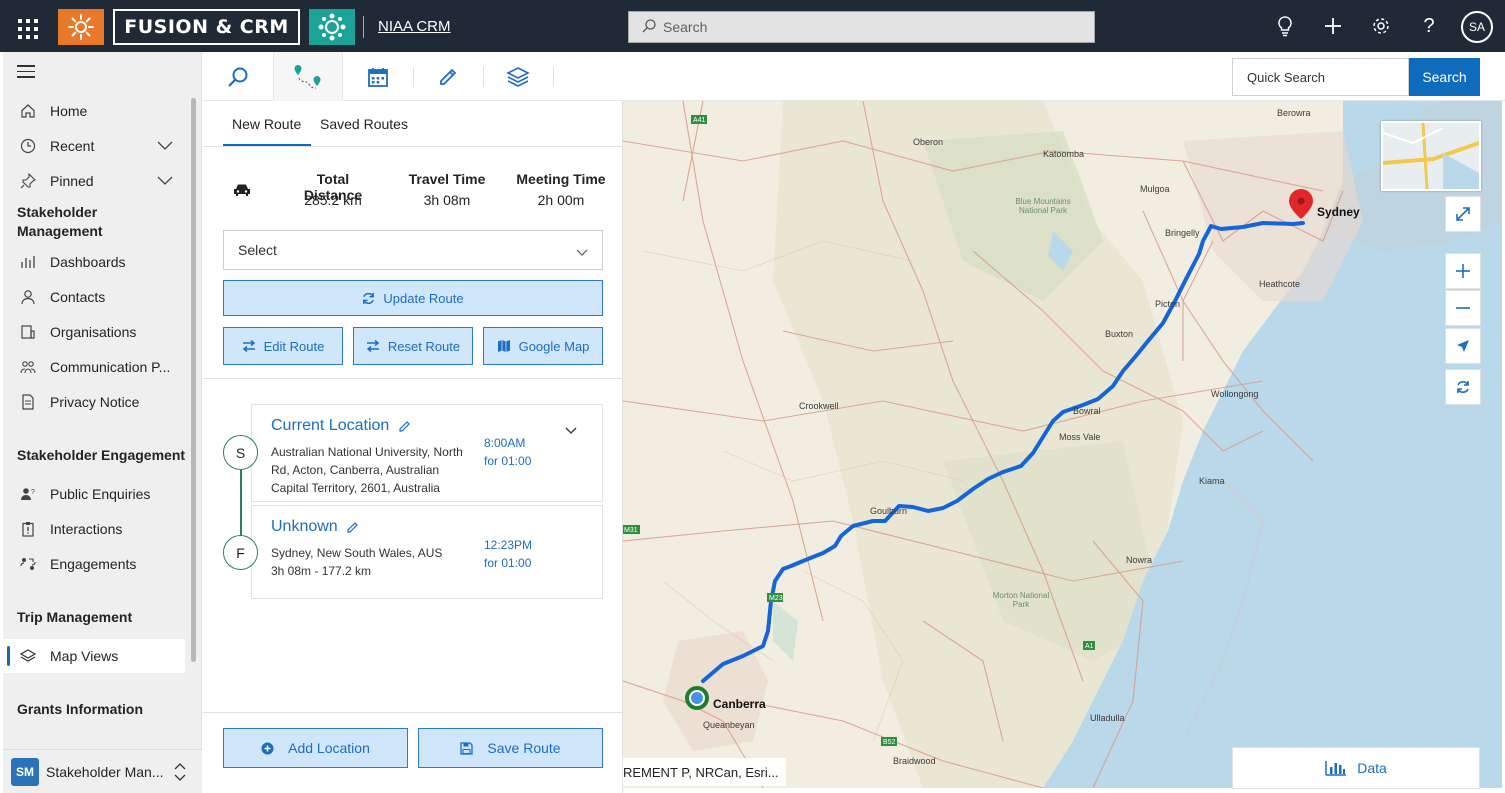  Describe the element at coordinates (26, 27) in the screenshot. I see `waffle-icon` at that location.